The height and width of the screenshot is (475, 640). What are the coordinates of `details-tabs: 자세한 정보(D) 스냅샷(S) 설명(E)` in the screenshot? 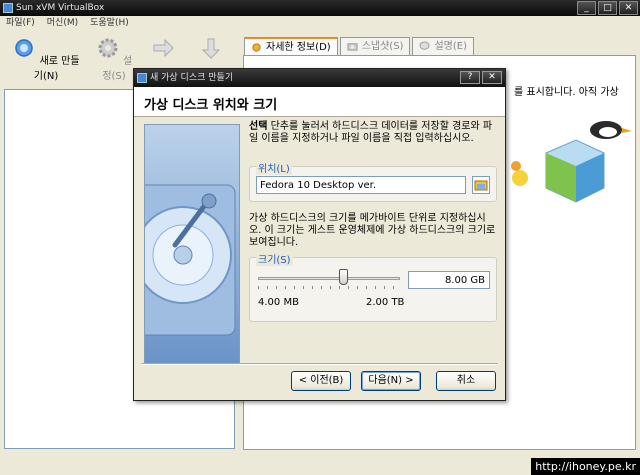 It's located at (359, 46).